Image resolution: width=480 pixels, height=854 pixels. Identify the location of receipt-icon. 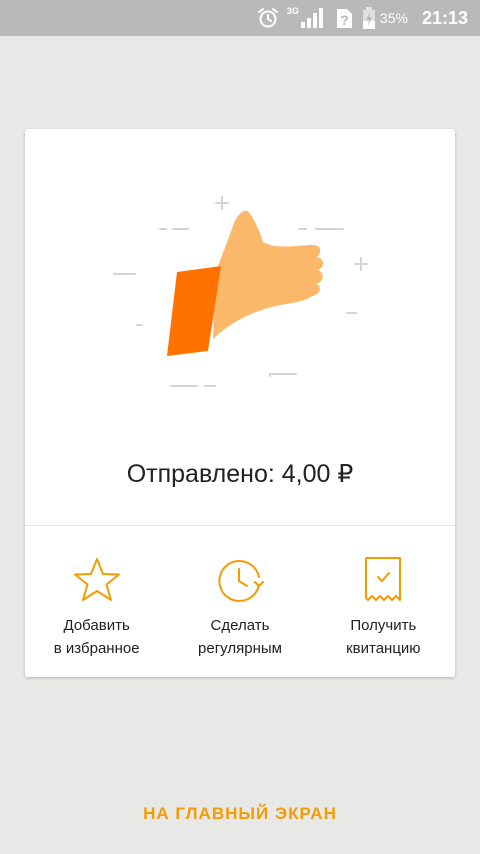
(383, 580).